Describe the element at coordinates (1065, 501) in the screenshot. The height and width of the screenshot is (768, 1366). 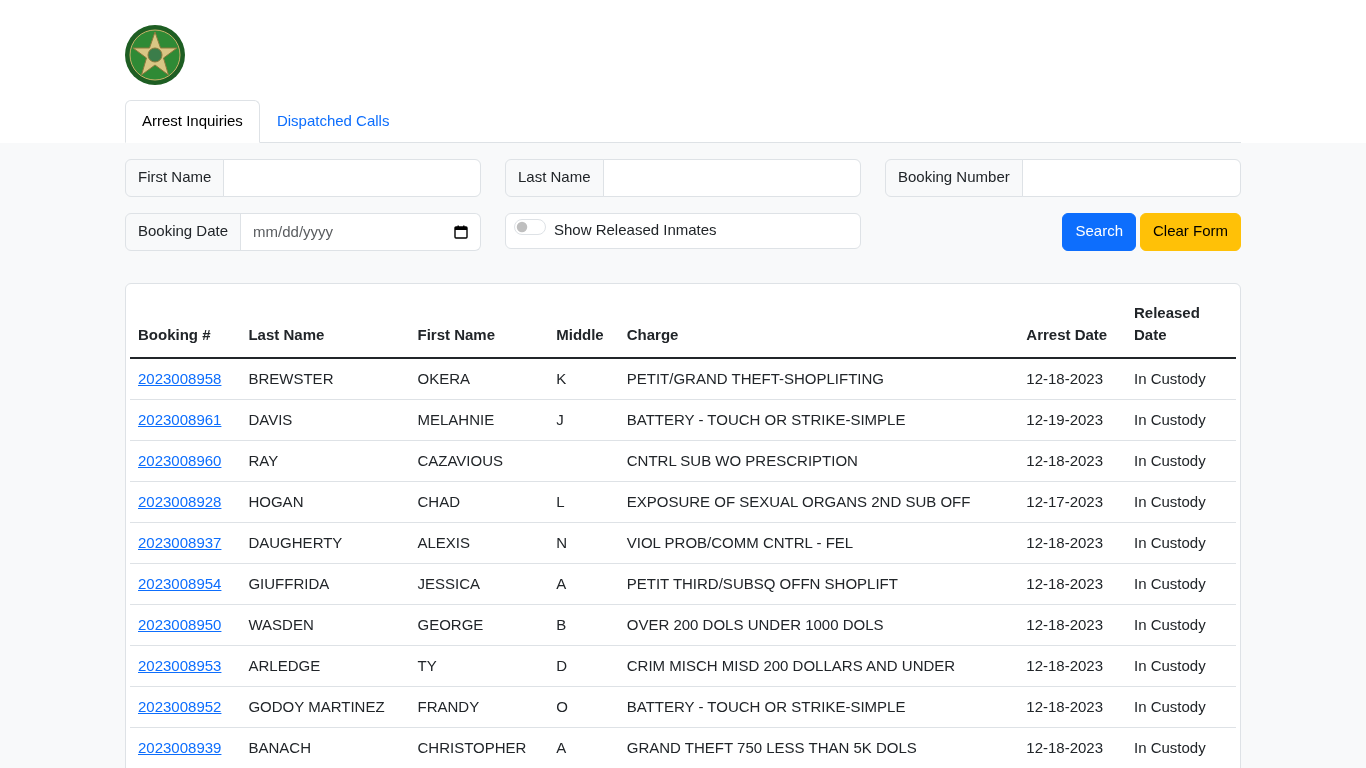
I see `table-cell: 12-17-2023` at that location.